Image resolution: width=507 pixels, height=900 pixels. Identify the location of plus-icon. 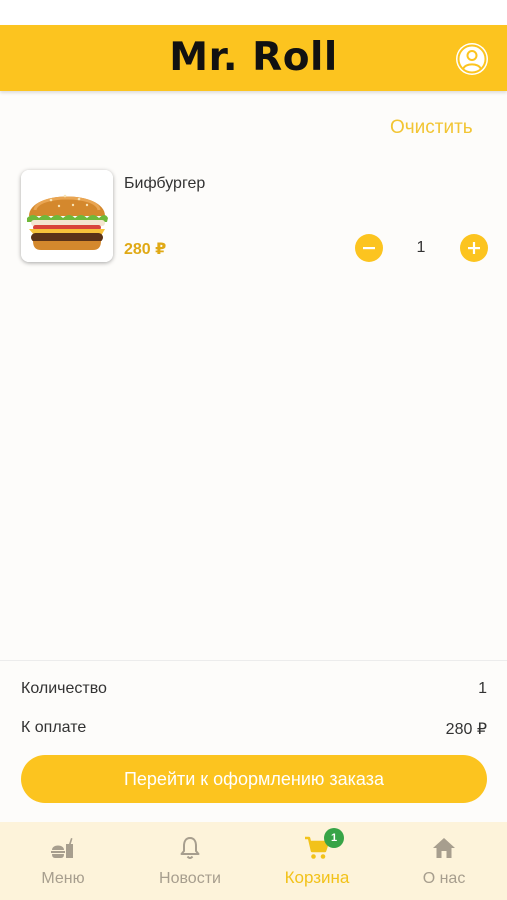
(474, 248).